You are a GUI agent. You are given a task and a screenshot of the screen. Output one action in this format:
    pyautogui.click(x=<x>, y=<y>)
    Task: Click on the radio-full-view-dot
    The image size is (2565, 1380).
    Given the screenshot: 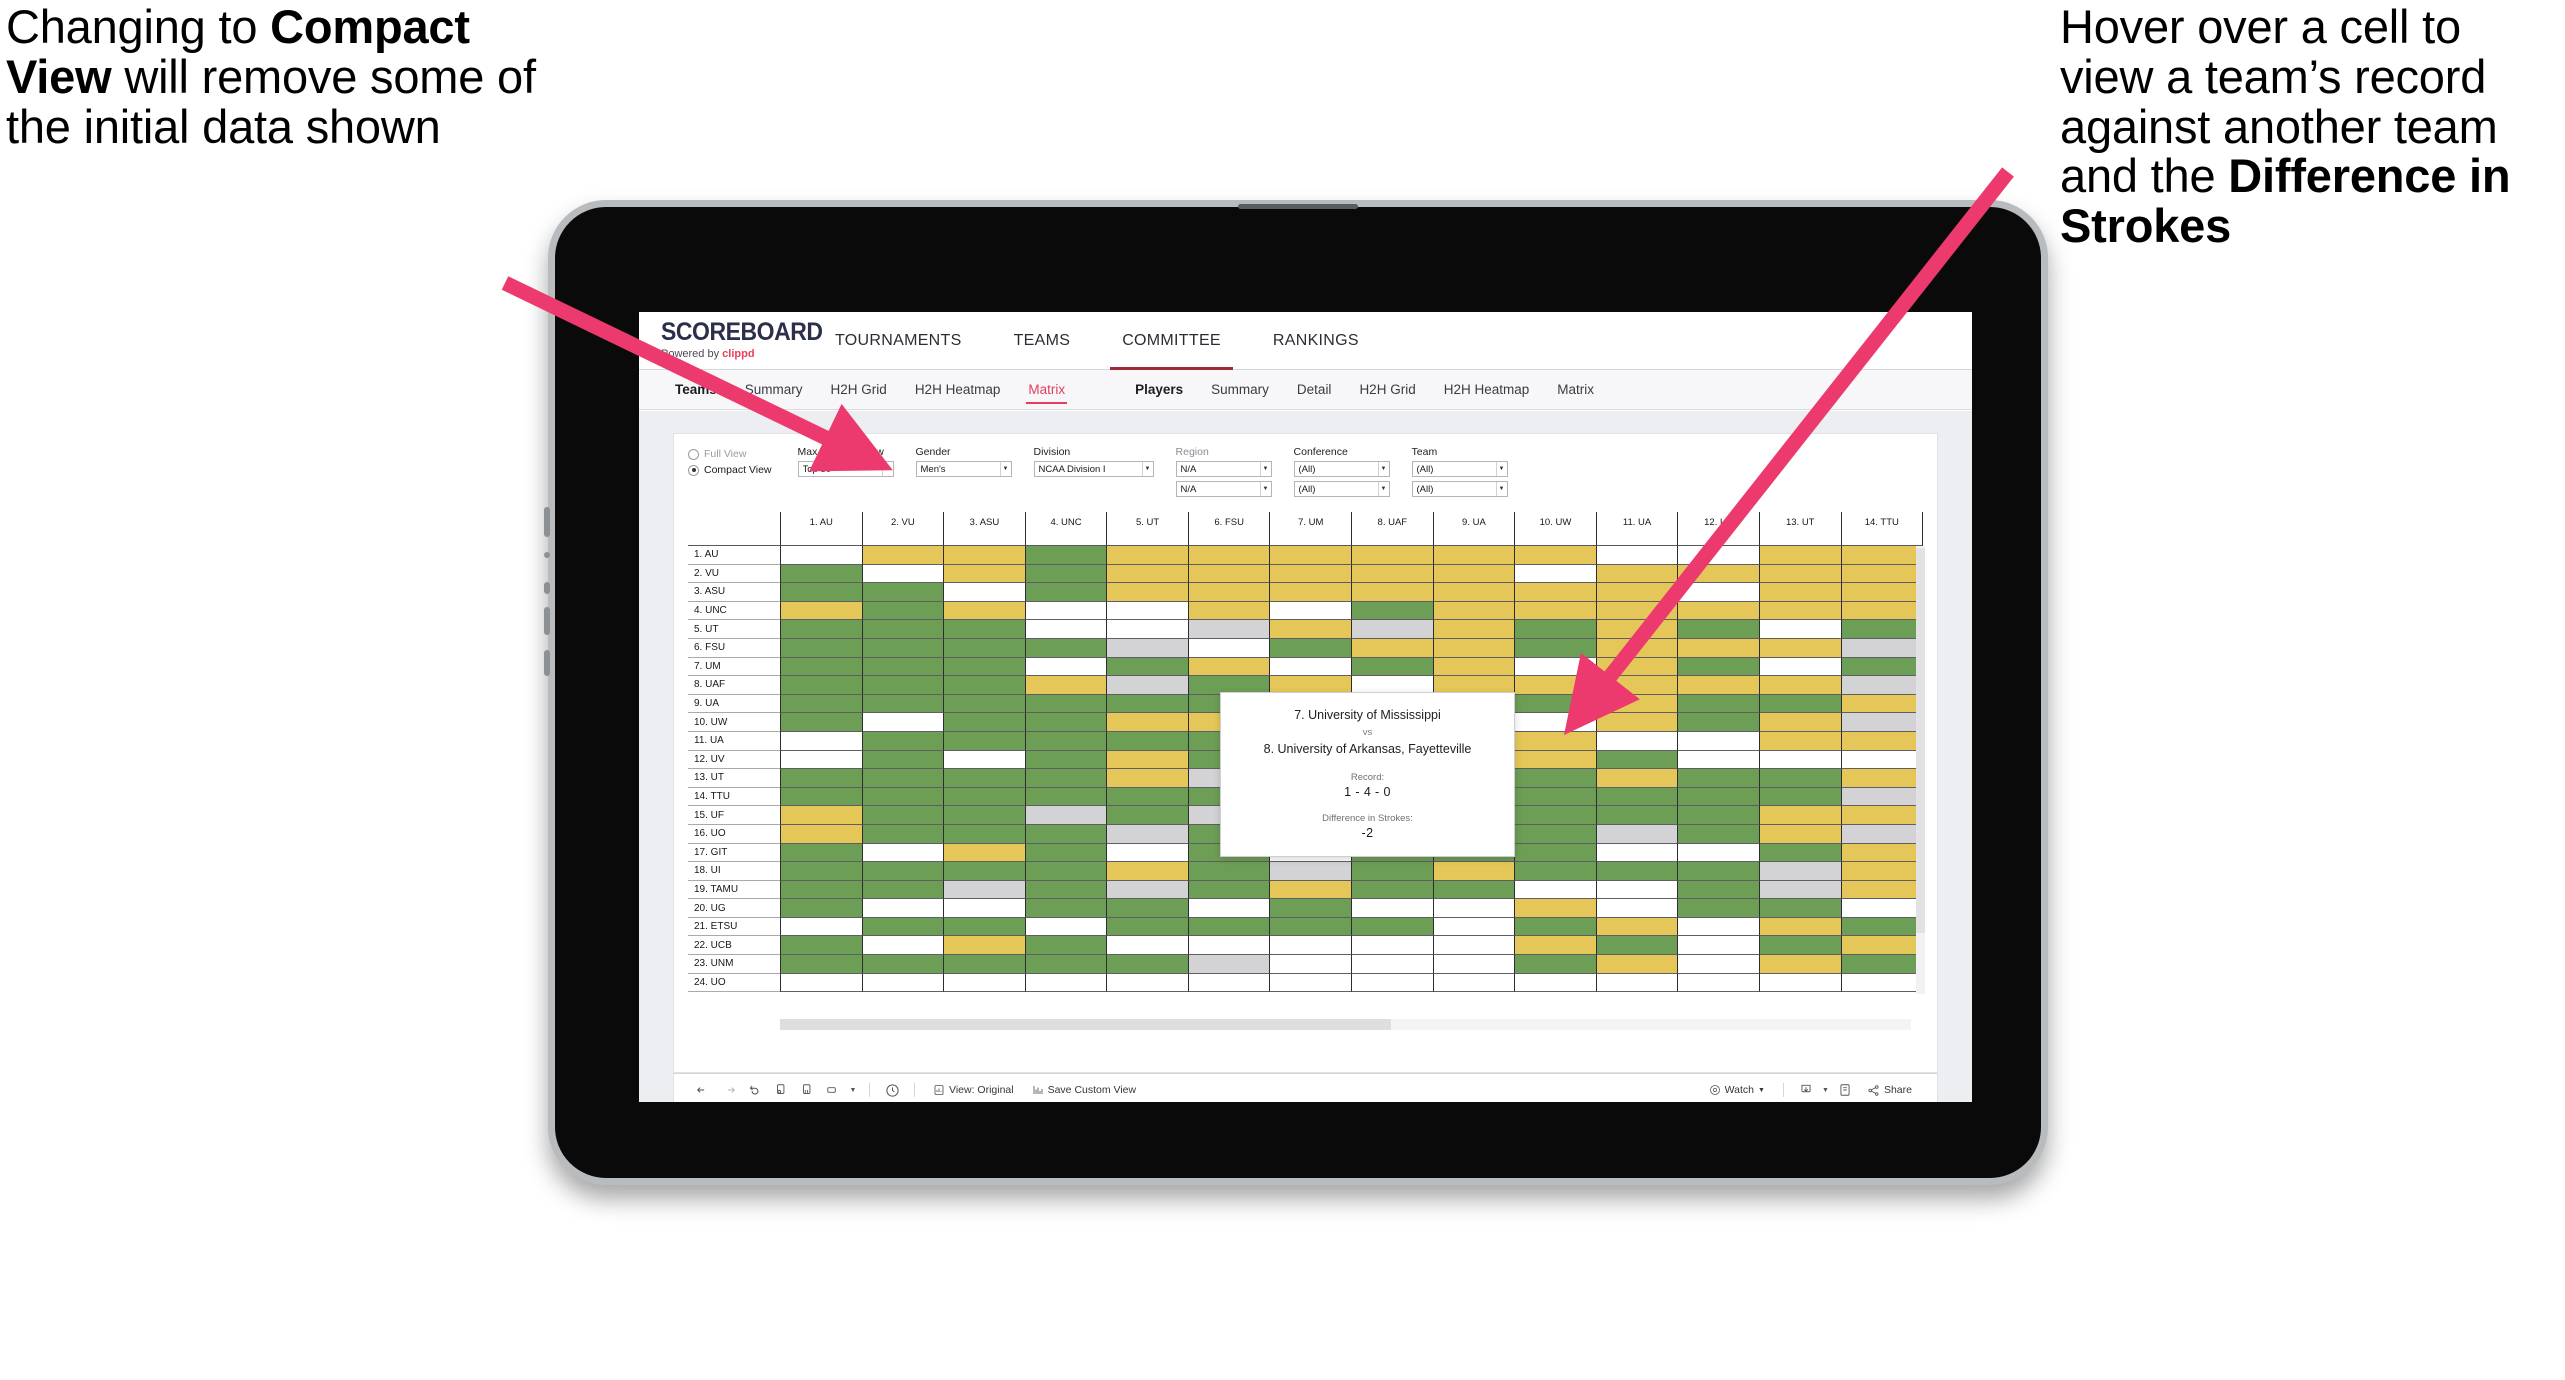 What is the action you would take?
    pyautogui.click(x=693, y=454)
    